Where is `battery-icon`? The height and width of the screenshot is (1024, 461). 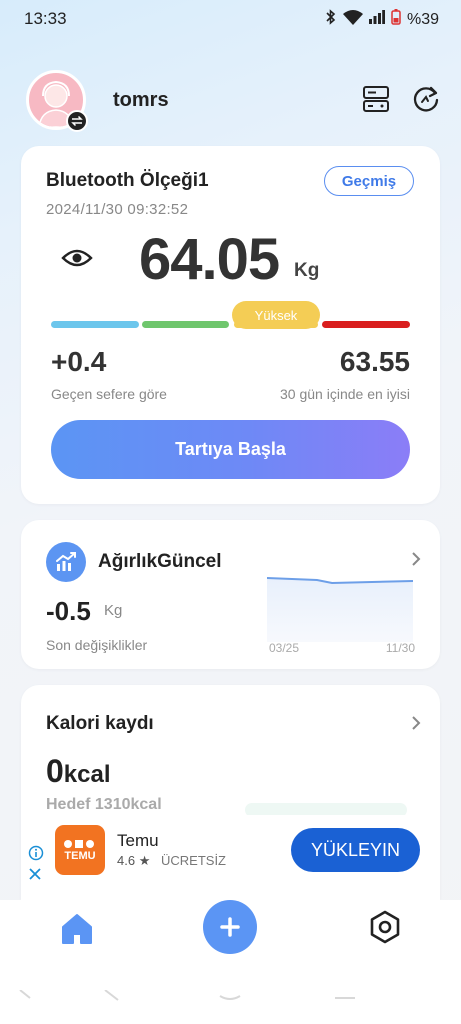 battery-icon is located at coordinates (396, 19).